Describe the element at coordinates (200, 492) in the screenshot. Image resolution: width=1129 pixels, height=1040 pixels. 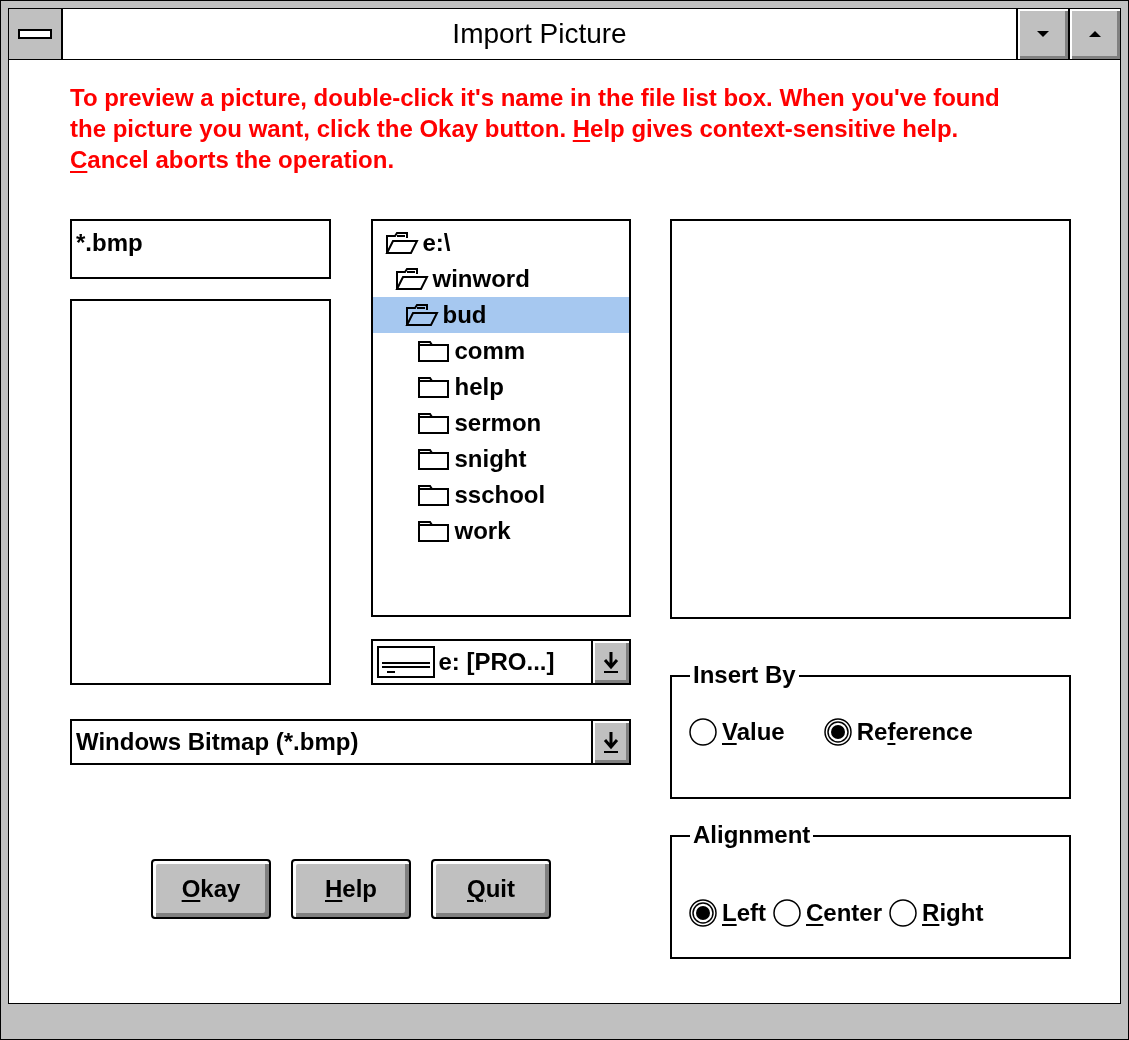
I see `file-list` at that location.